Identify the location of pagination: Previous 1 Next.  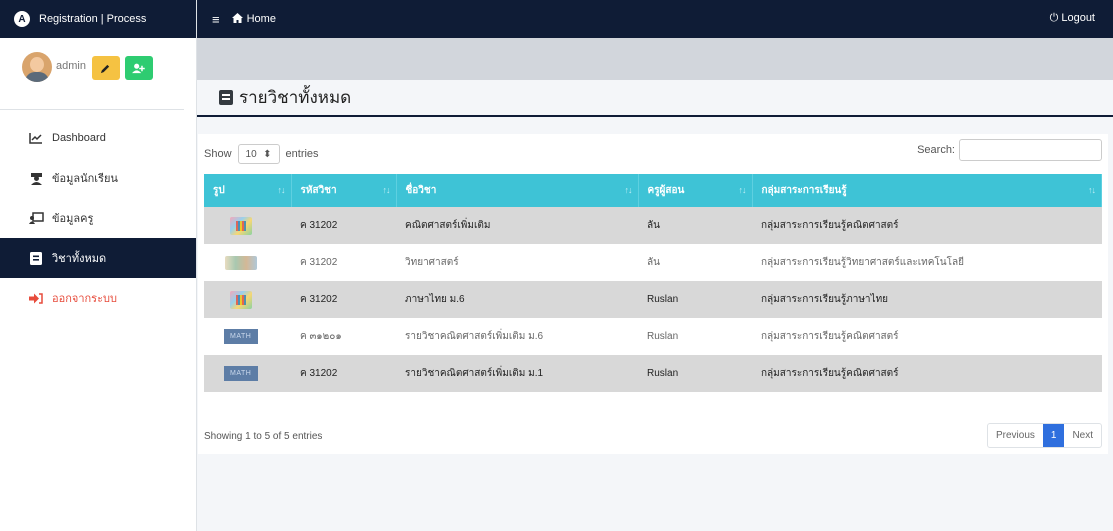
(1044, 435).